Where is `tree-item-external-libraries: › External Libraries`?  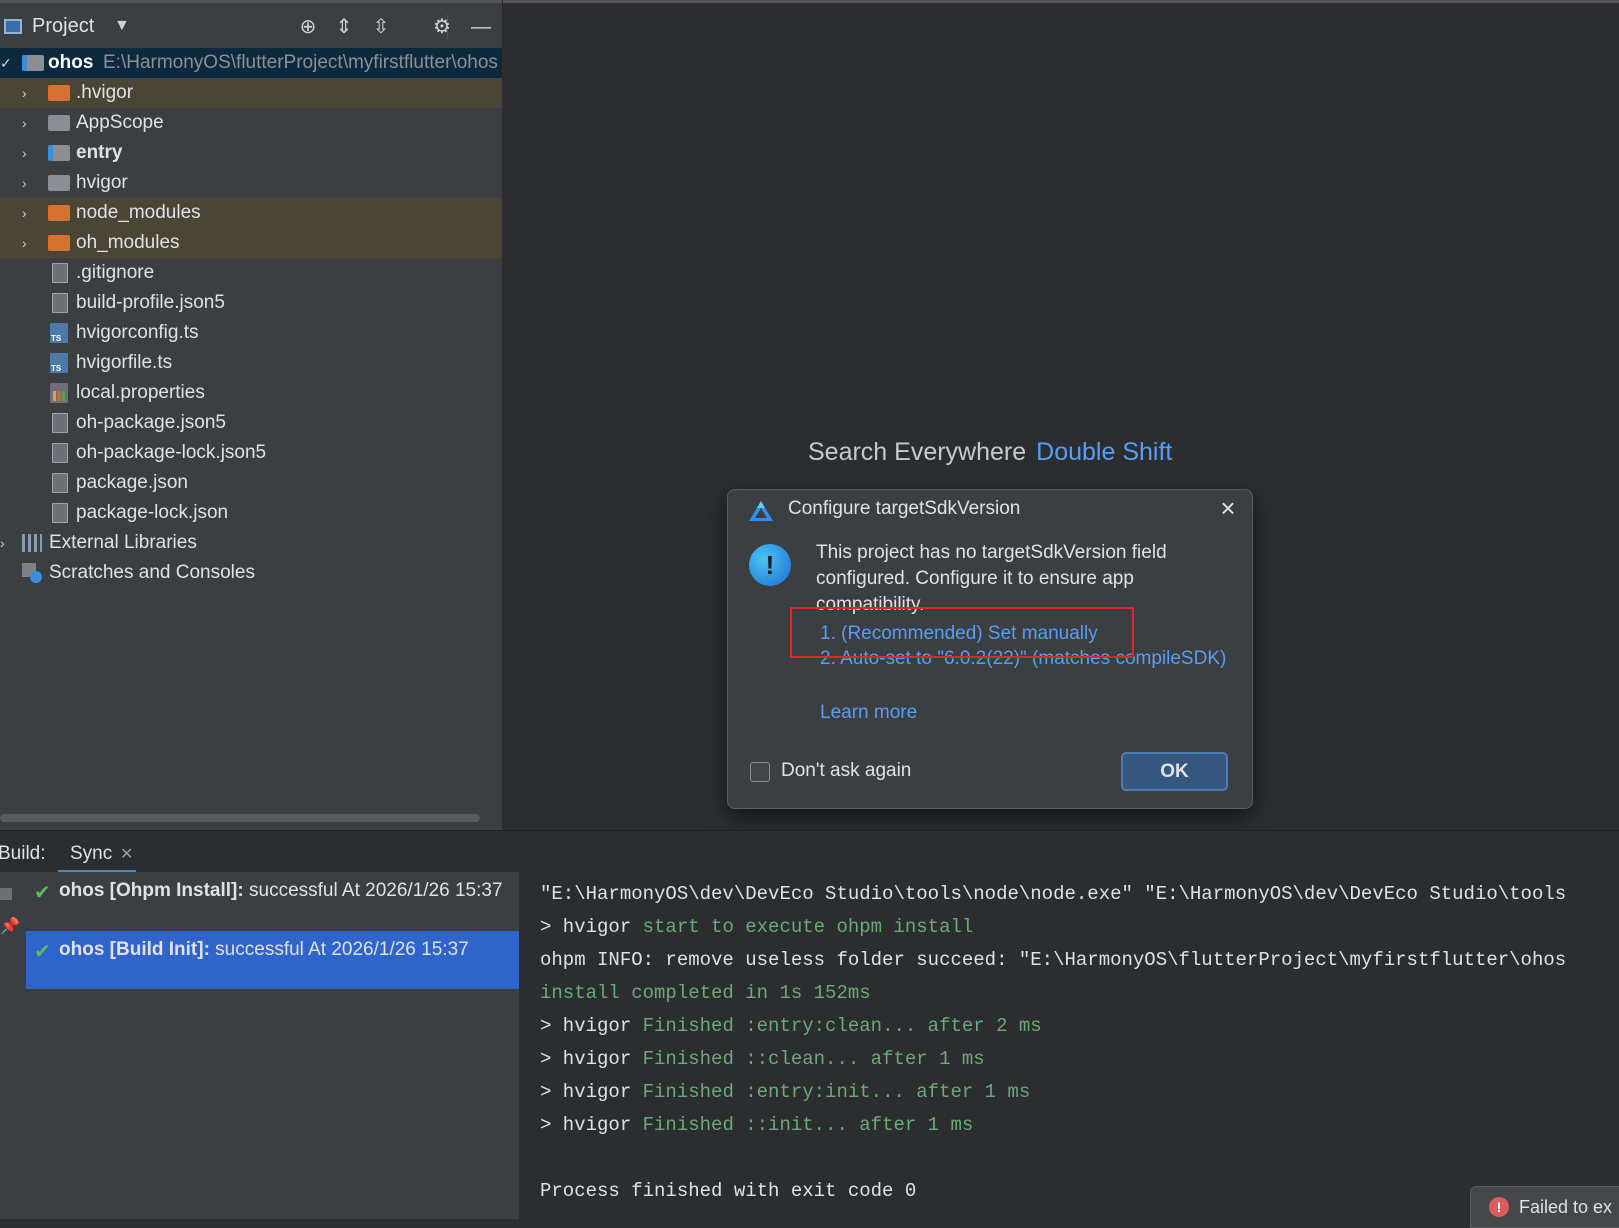 tree-item-external-libraries: › External Libraries is located at coordinates (251, 543).